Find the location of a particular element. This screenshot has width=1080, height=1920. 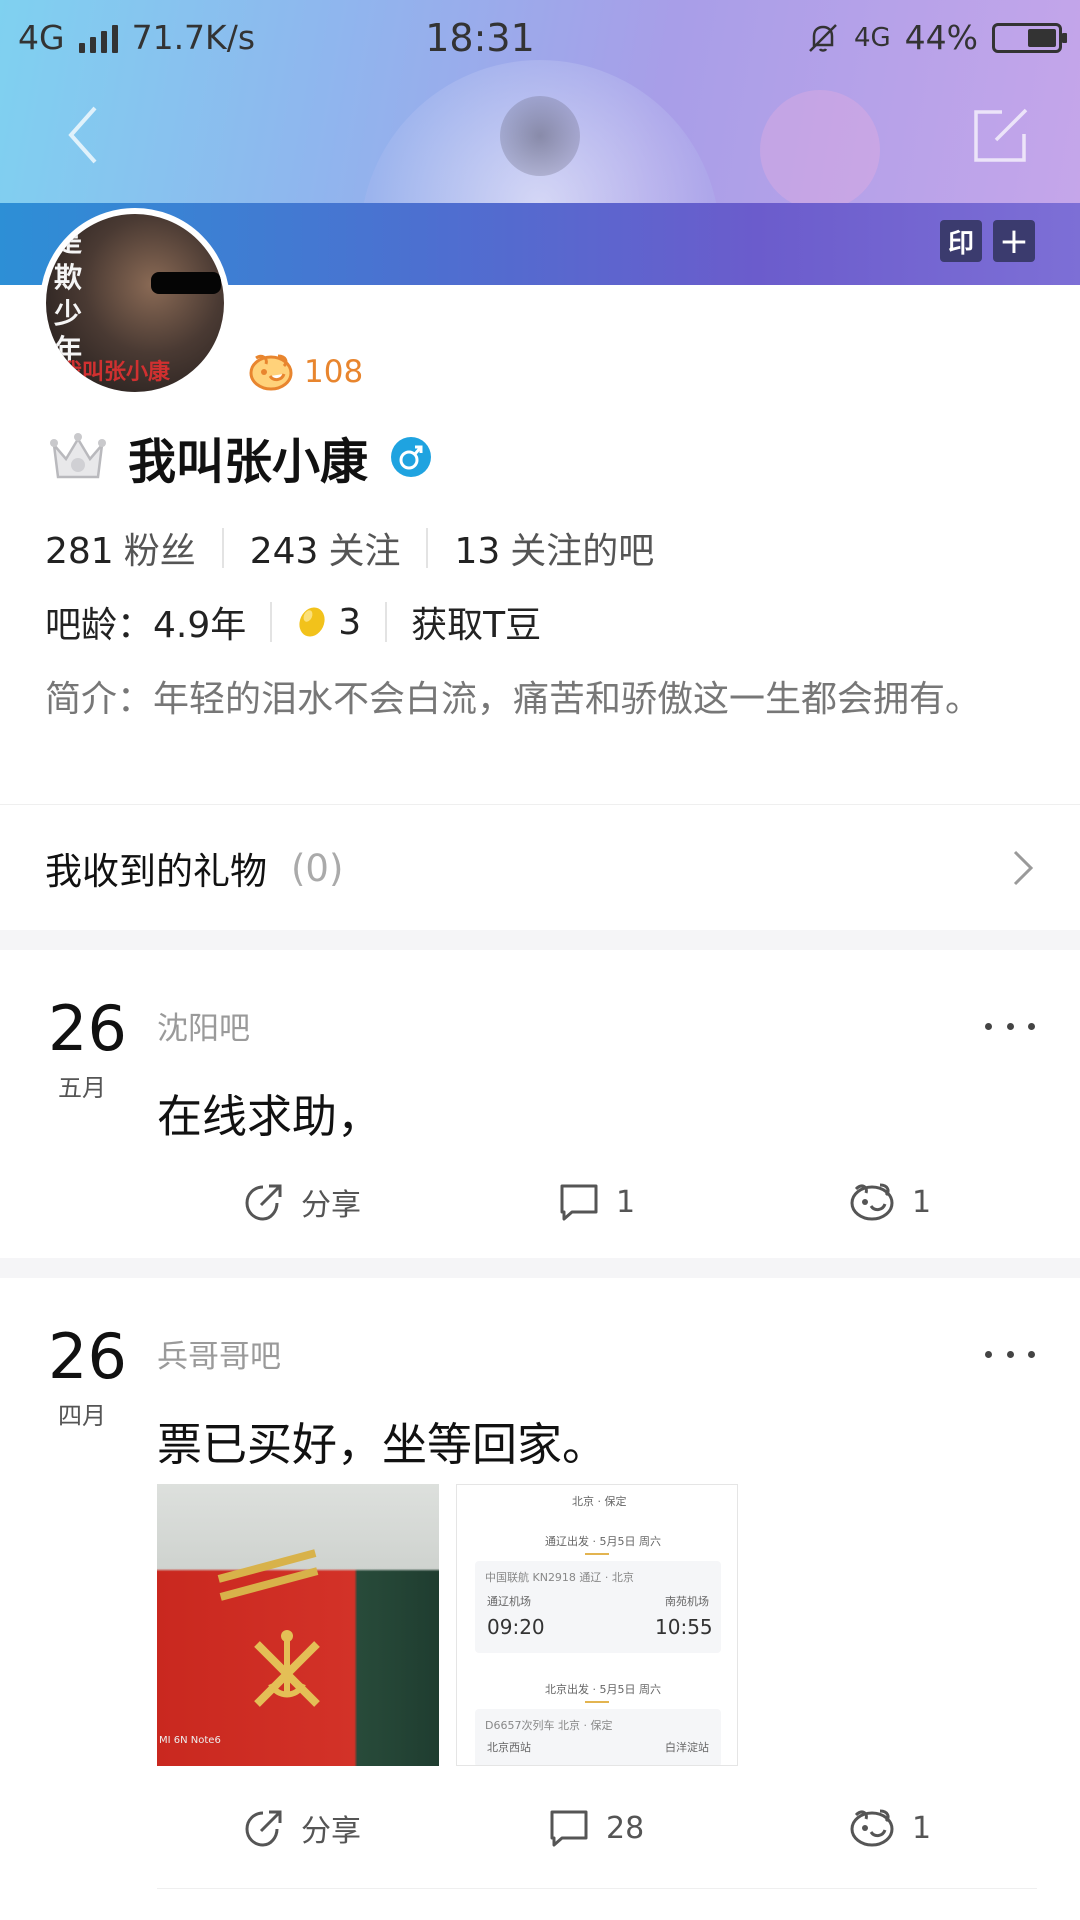

gifts-title: 我收到的礼物 is located at coordinates (156, 871).